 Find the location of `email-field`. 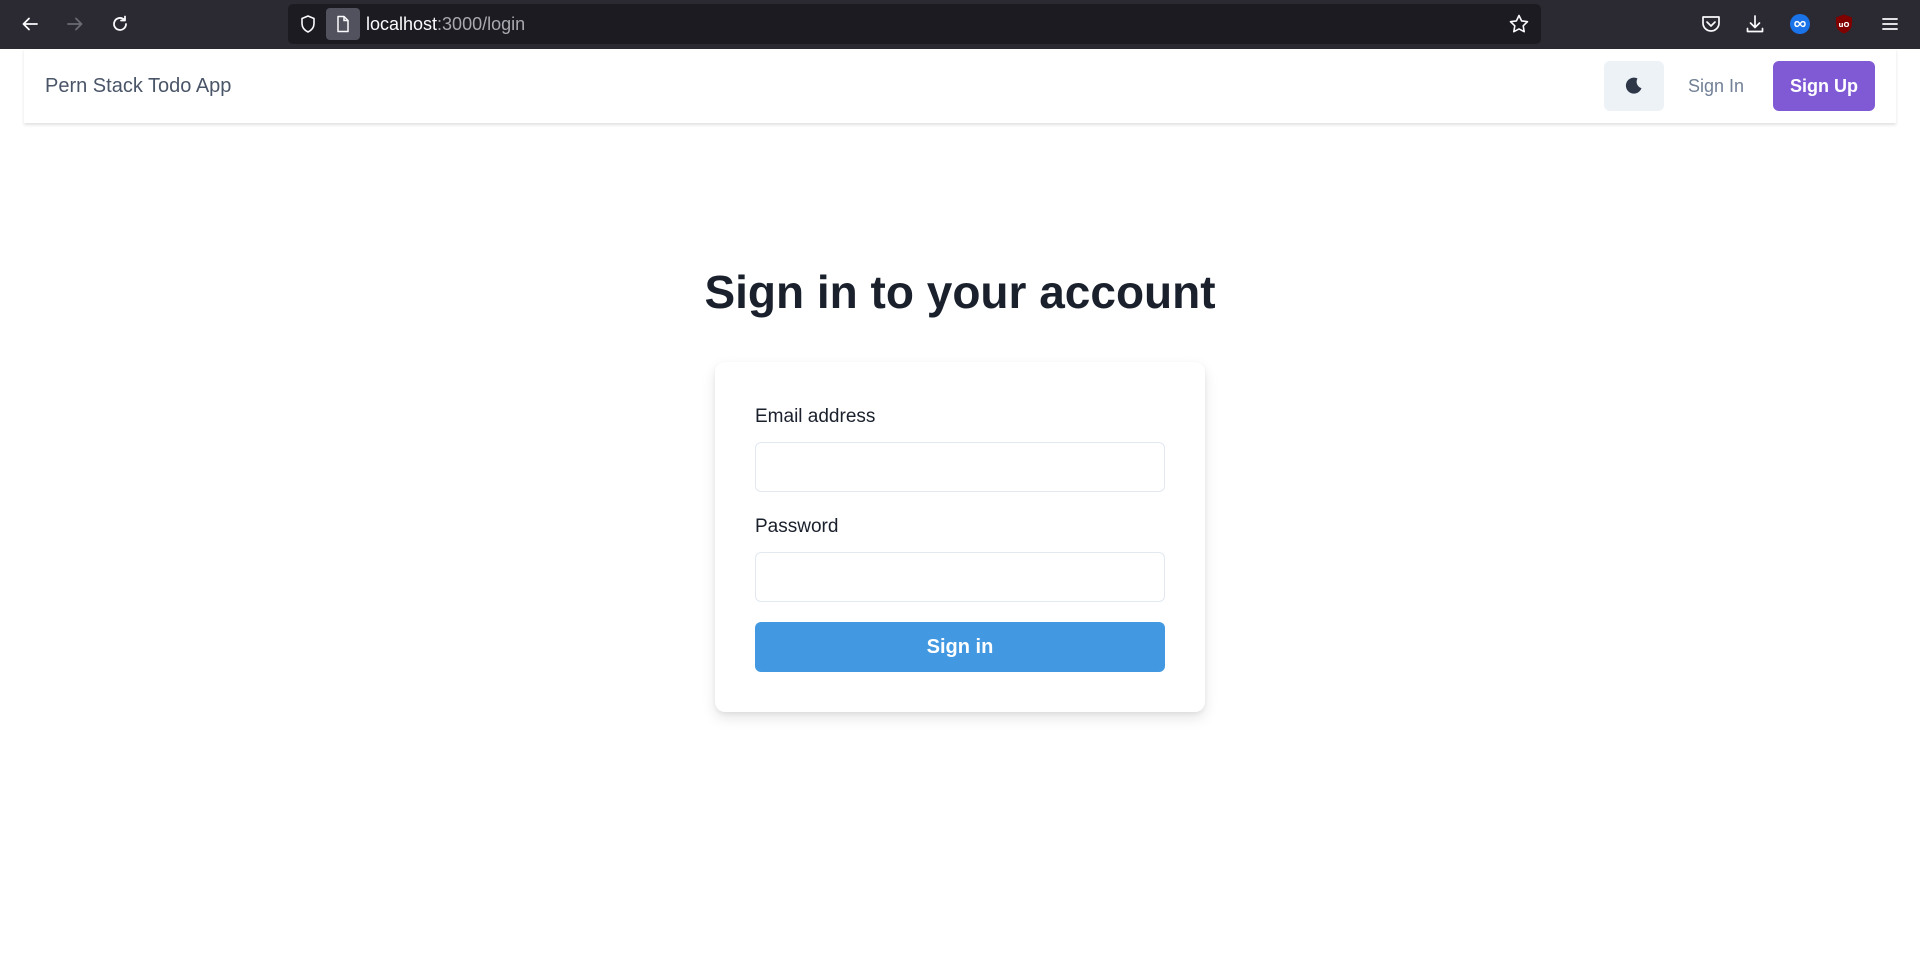

email-field is located at coordinates (960, 467).